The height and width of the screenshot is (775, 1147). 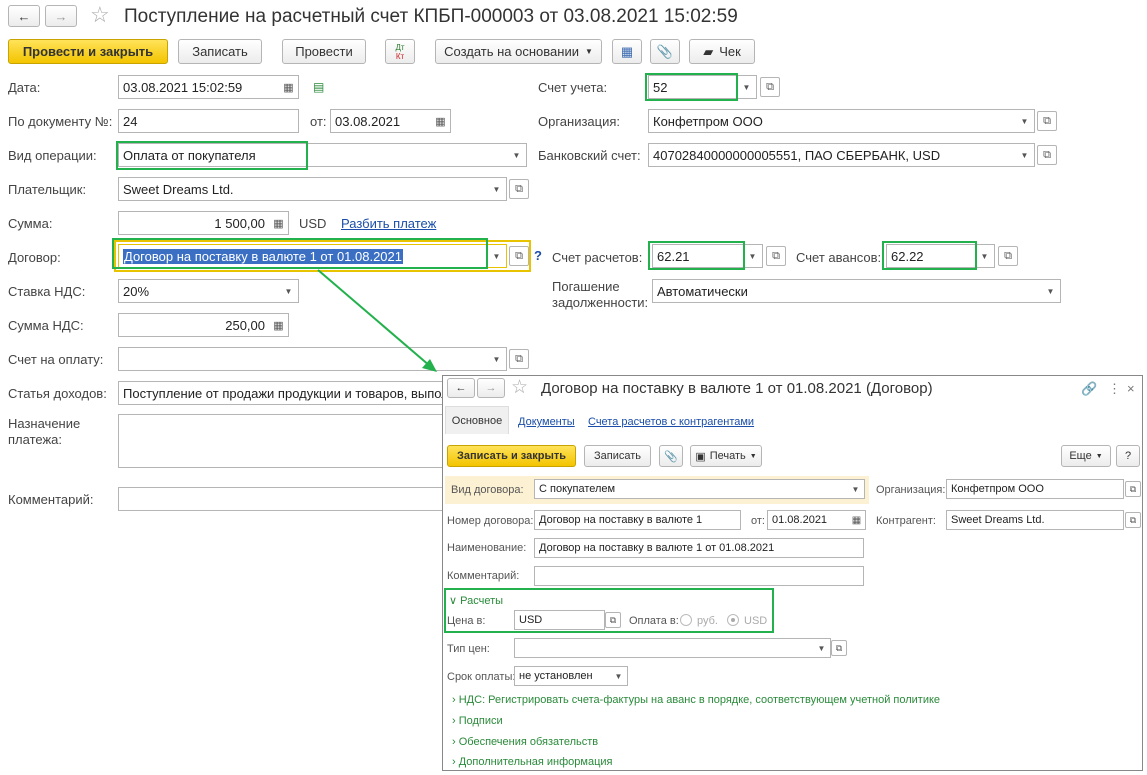 I want to click on number-label: Номер договора:, so click(x=490, y=521).